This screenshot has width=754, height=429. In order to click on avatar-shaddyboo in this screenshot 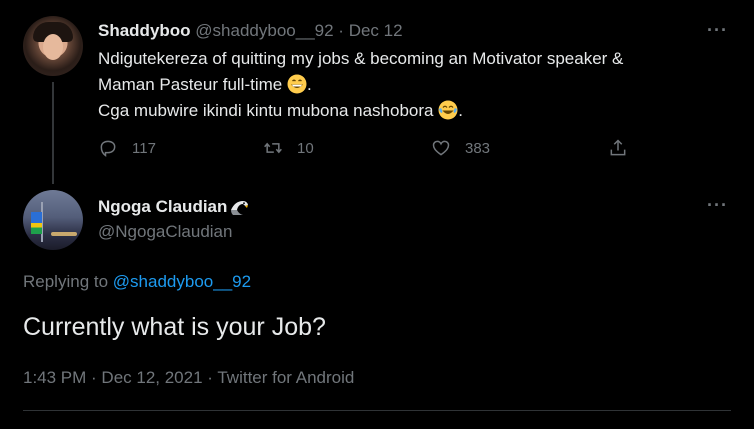, I will do `click(53, 46)`.